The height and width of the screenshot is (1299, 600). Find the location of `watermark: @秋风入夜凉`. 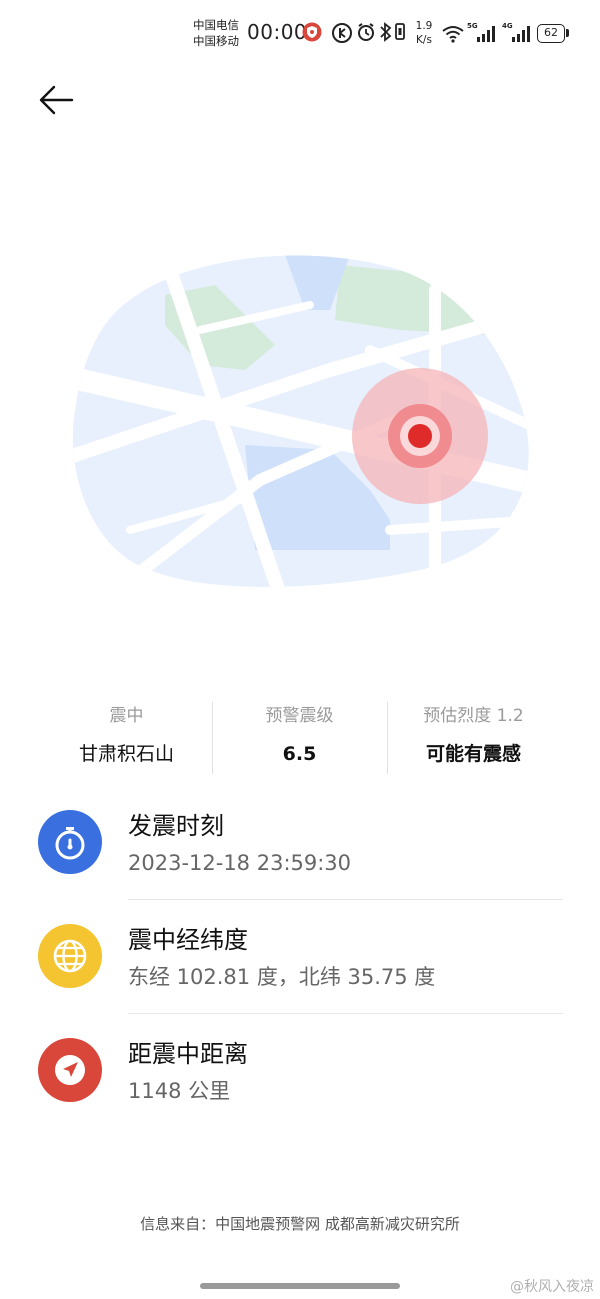

watermark: @秋风入夜凉 is located at coordinates (552, 1287).